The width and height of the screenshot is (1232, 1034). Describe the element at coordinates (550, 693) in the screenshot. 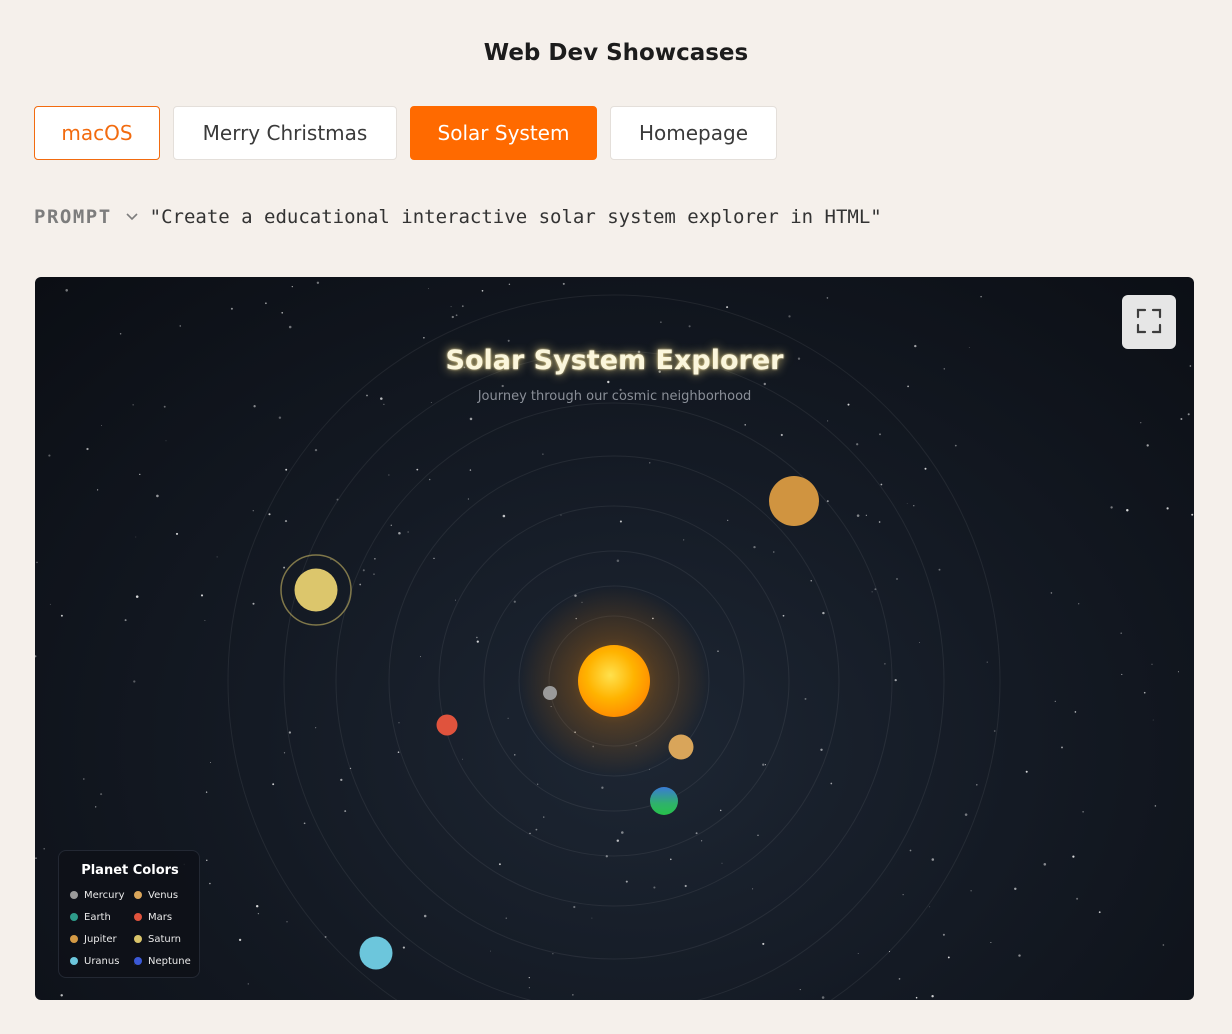

I see `planet-mercury` at that location.